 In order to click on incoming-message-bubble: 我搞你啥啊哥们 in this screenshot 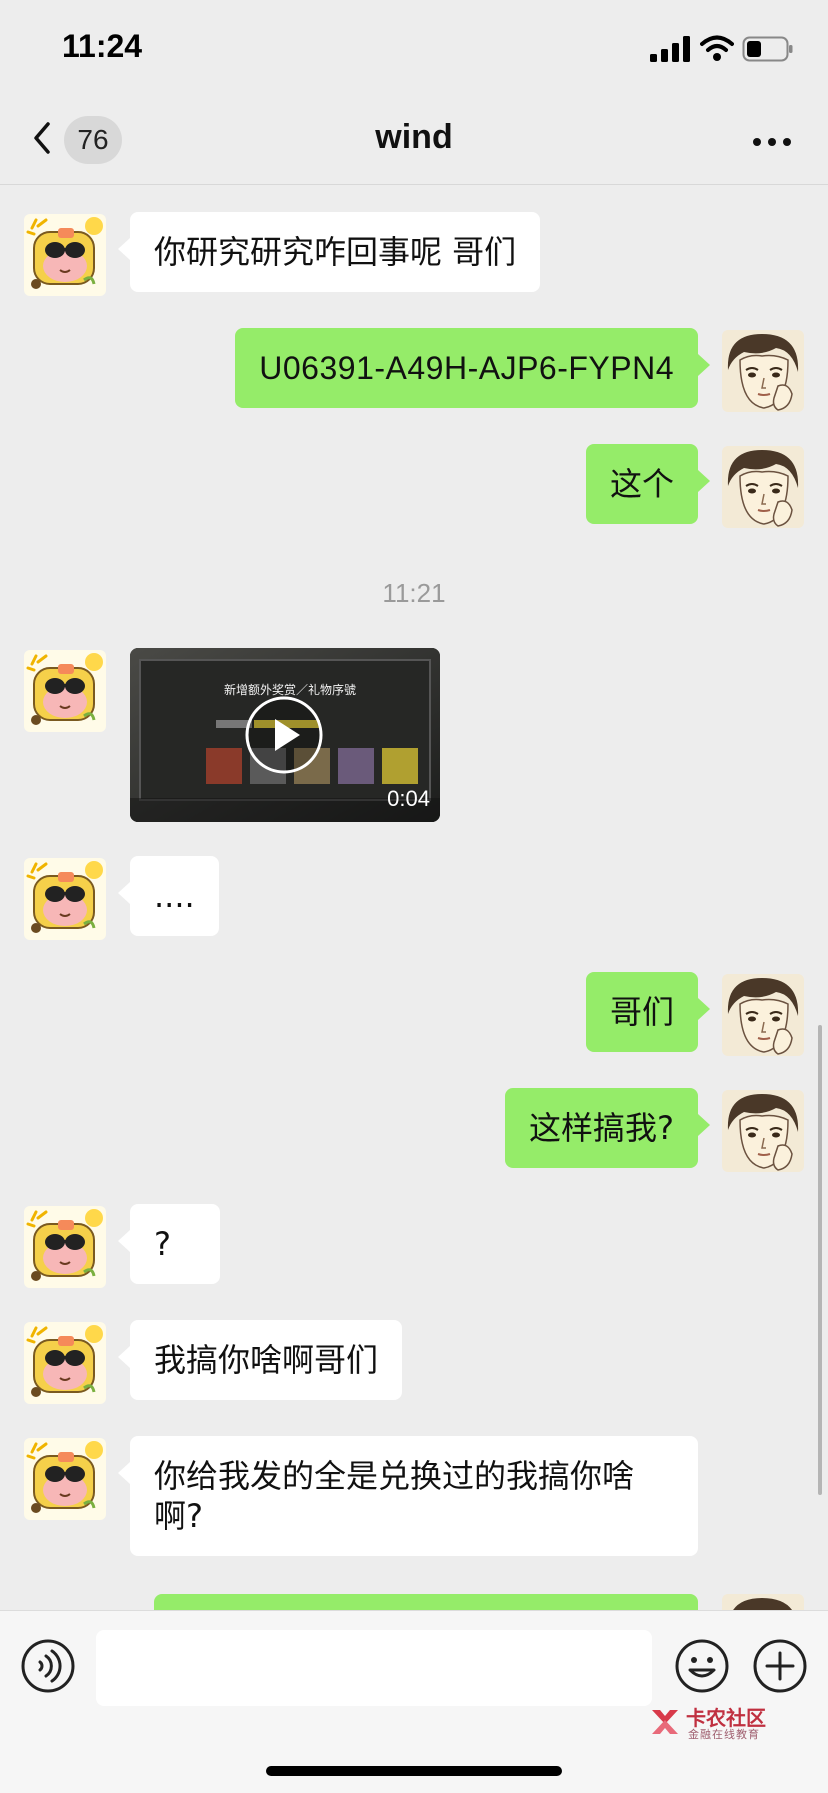, I will do `click(260, 1360)`.